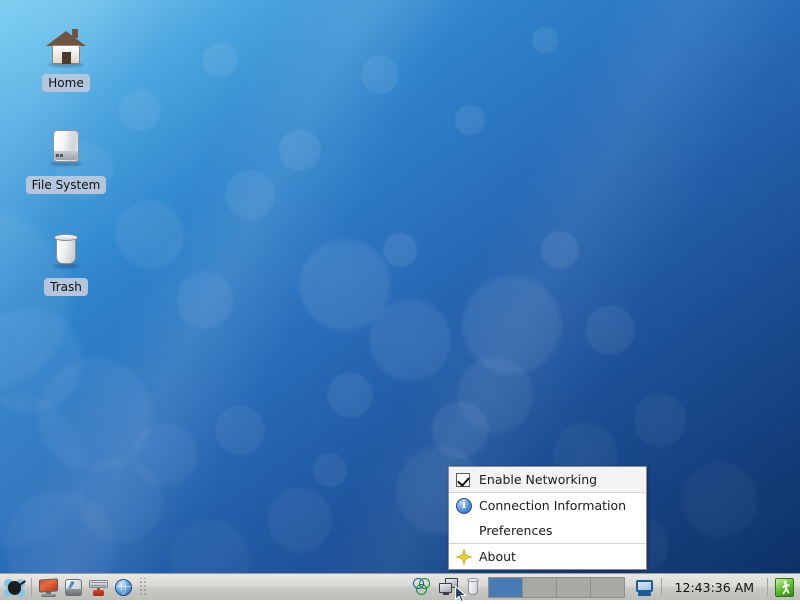  Describe the element at coordinates (552, 505) in the screenshot. I see `menu-item-label: Connection Information` at that location.